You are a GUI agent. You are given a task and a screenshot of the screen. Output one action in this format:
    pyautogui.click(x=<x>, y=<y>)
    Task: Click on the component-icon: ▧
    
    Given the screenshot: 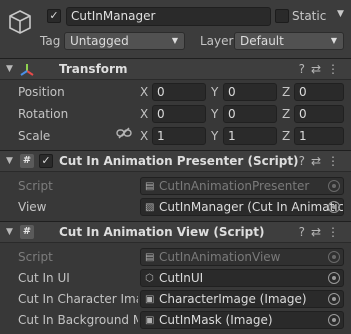 What is the action you would take?
    pyautogui.click(x=150, y=207)
    